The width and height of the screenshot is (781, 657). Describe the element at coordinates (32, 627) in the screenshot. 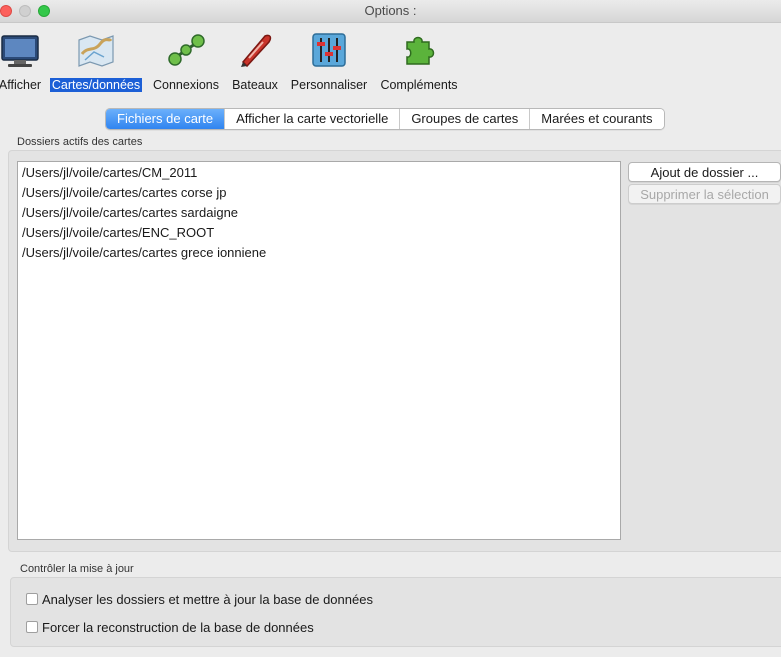

I see `force-rebuild-checkbox` at that location.